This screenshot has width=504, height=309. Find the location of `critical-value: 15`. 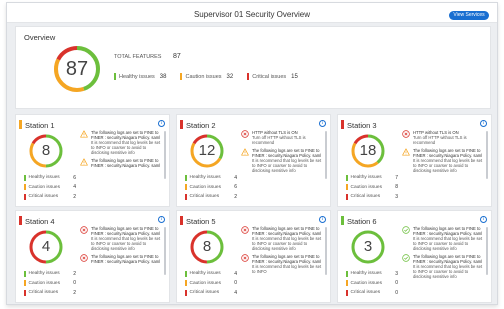

critical-value: 15 is located at coordinates (294, 76).